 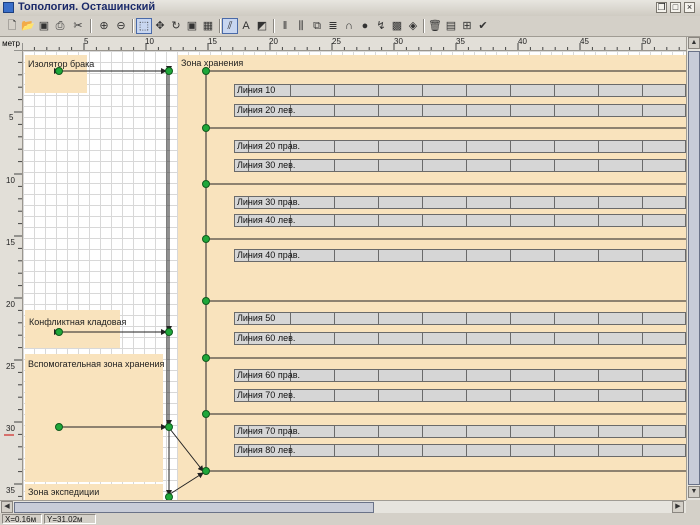 I want to click on color-icon: ◩, so click(x=262, y=26).